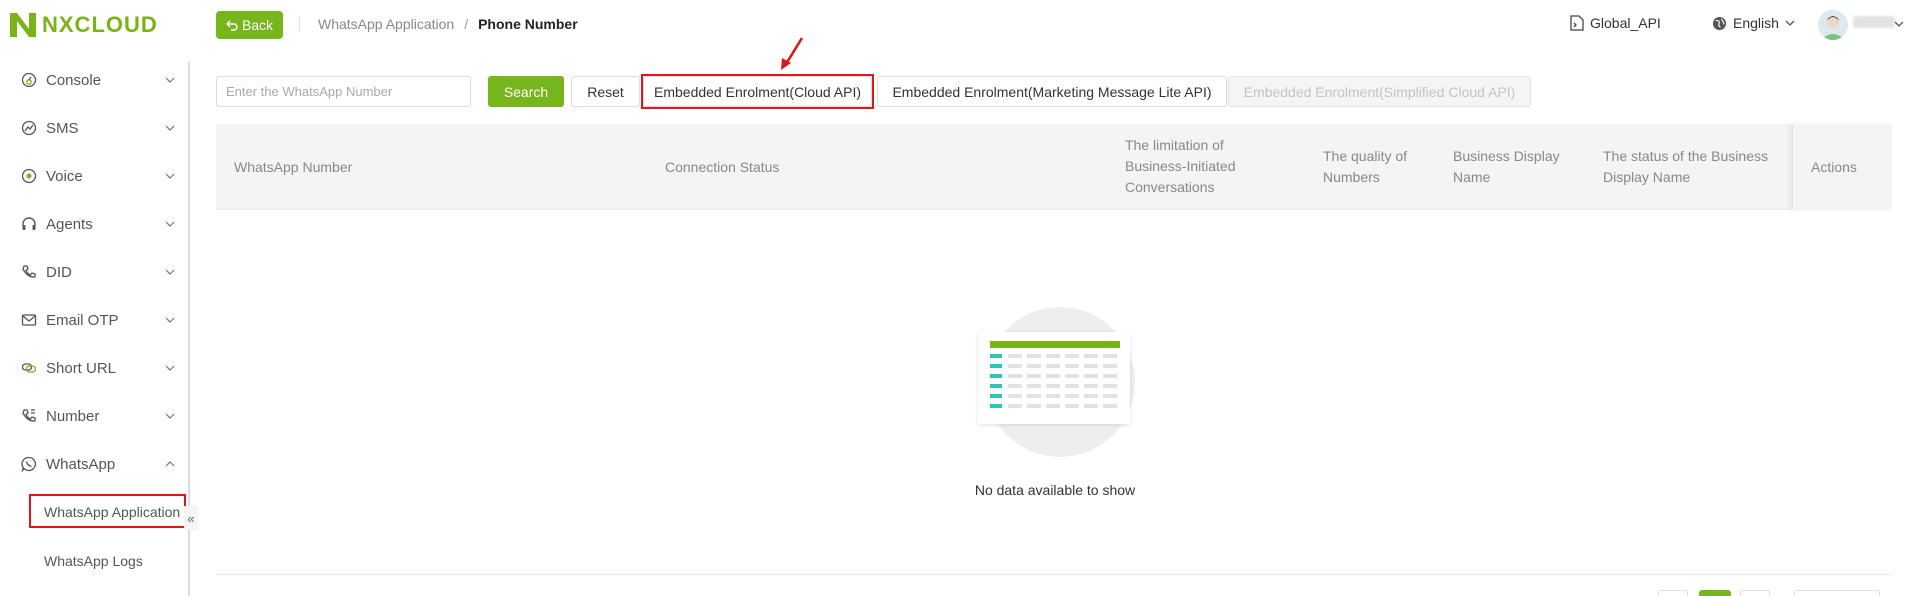  What do you see at coordinates (94, 176) in the screenshot?
I see `sidebar-item-voice: Voice` at bounding box center [94, 176].